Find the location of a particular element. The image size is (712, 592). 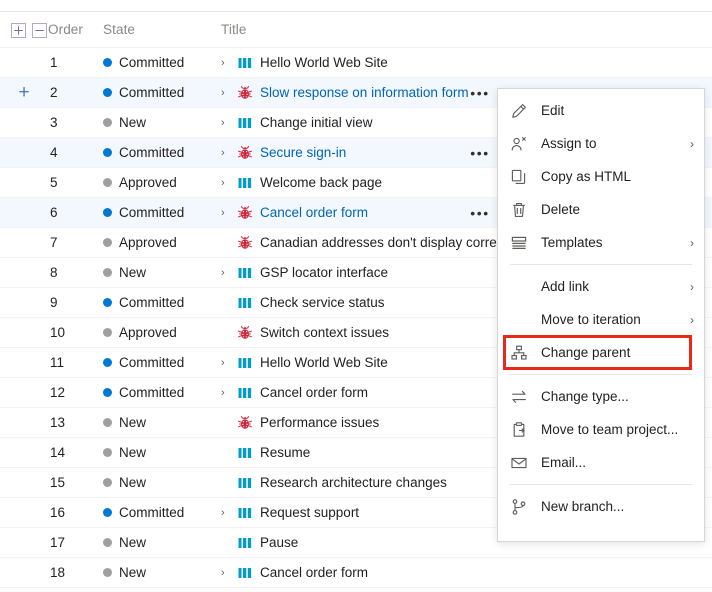

order-value: 11 is located at coordinates (57, 362).